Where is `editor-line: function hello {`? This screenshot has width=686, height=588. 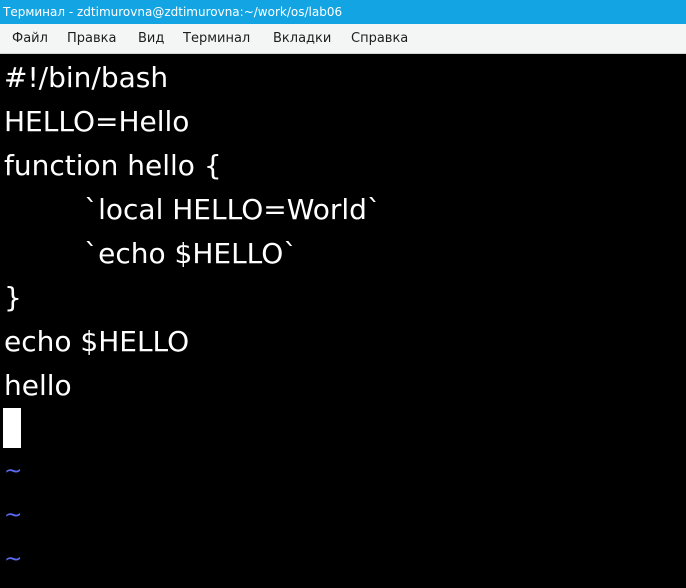 editor-line: function hello { is located at coordinates (113, 165).